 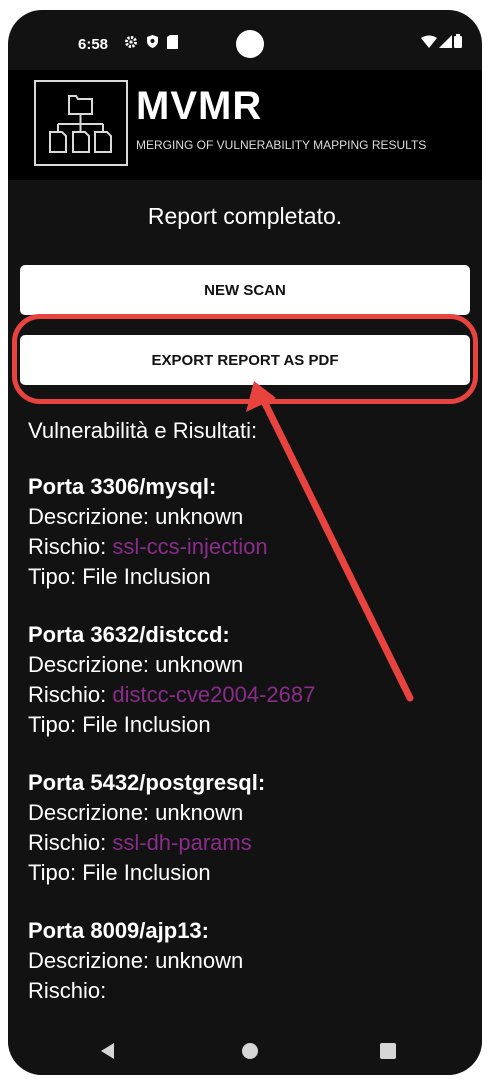 What do you see at coordinates (429, 41) in the screenshot?
I see `wifi-icon` at bounding box center [429, 41].